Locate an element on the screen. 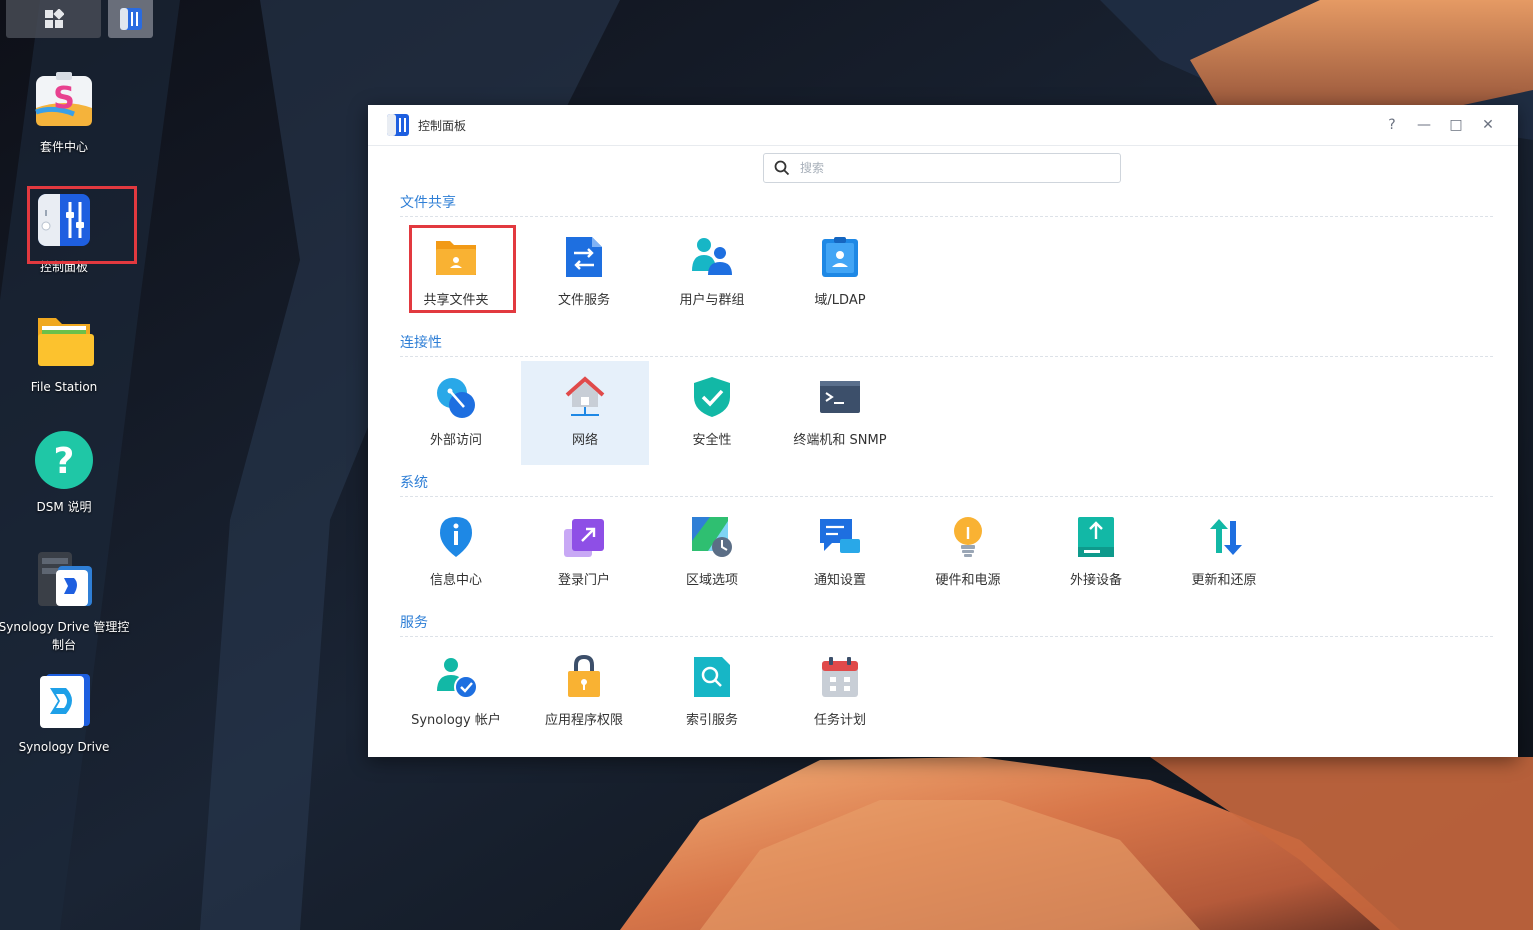 This screenshot has width=1533, height=930. package-center-icon: S is located at coordinates (63, 99).